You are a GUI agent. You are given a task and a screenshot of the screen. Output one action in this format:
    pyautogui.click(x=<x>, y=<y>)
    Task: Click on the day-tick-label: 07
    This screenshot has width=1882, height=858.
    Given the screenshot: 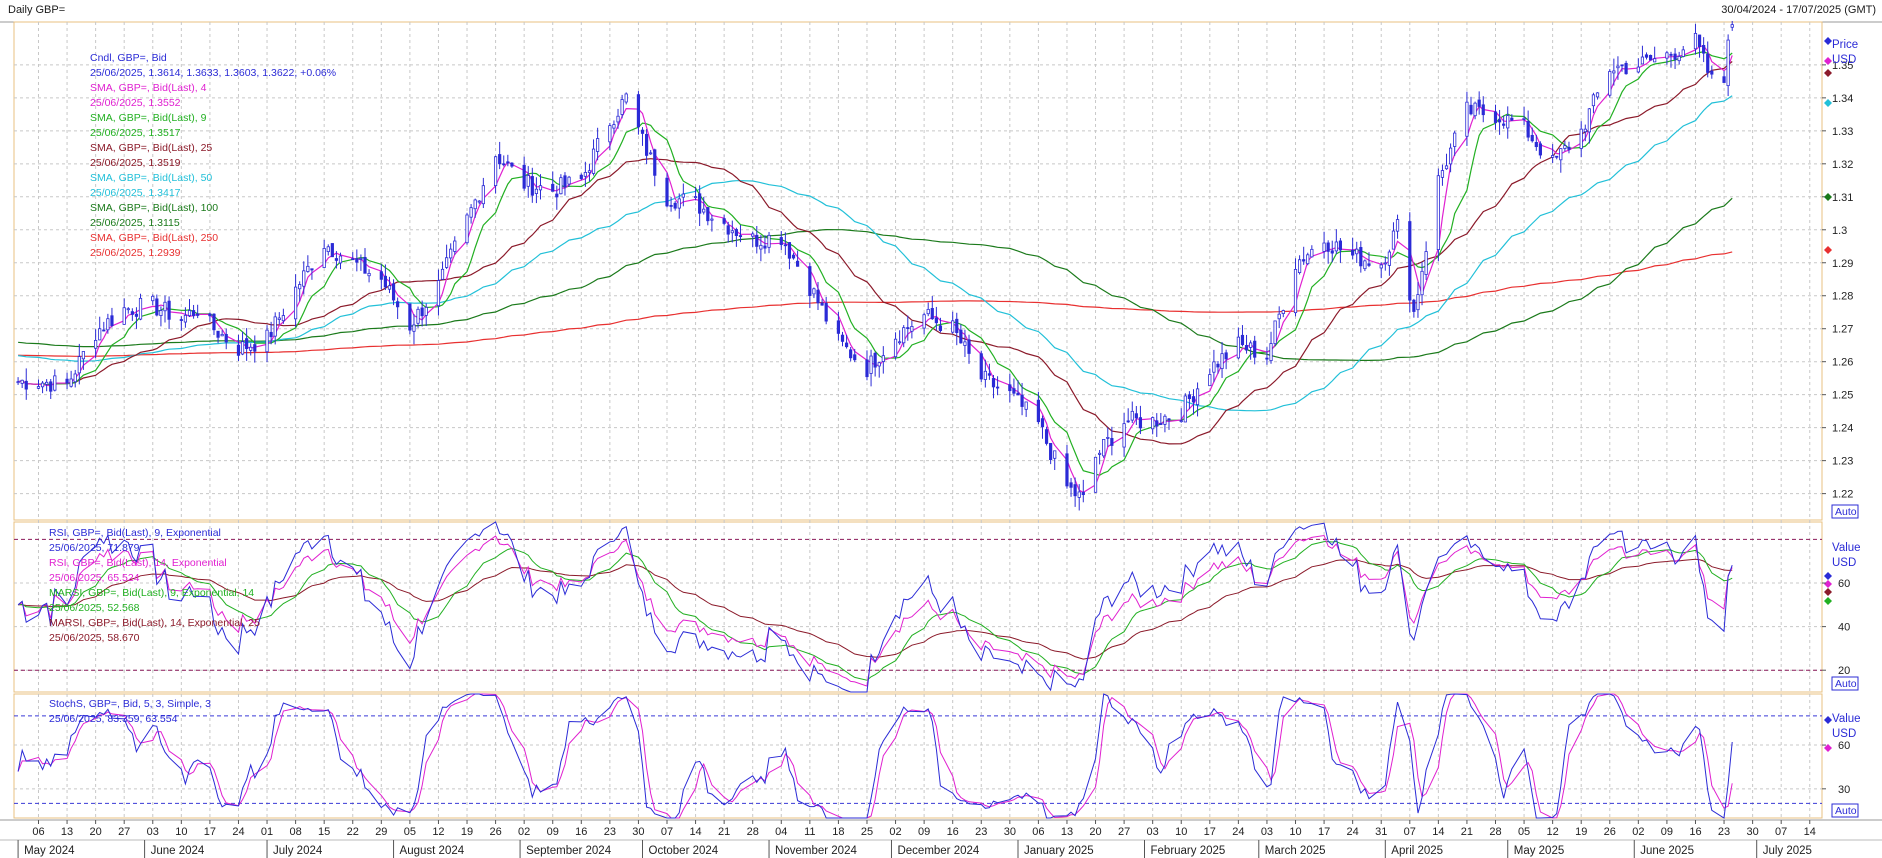 What is the action you would take?
    pyautogui.click(x=667, y=832)
    